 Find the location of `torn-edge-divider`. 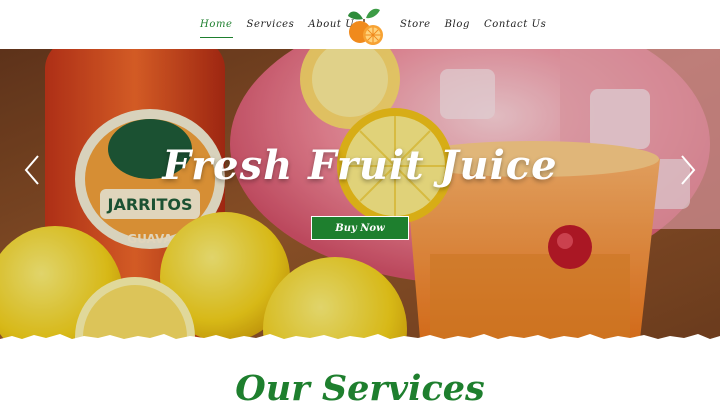

torn-edge-divider is located at coordinates (360, 339).